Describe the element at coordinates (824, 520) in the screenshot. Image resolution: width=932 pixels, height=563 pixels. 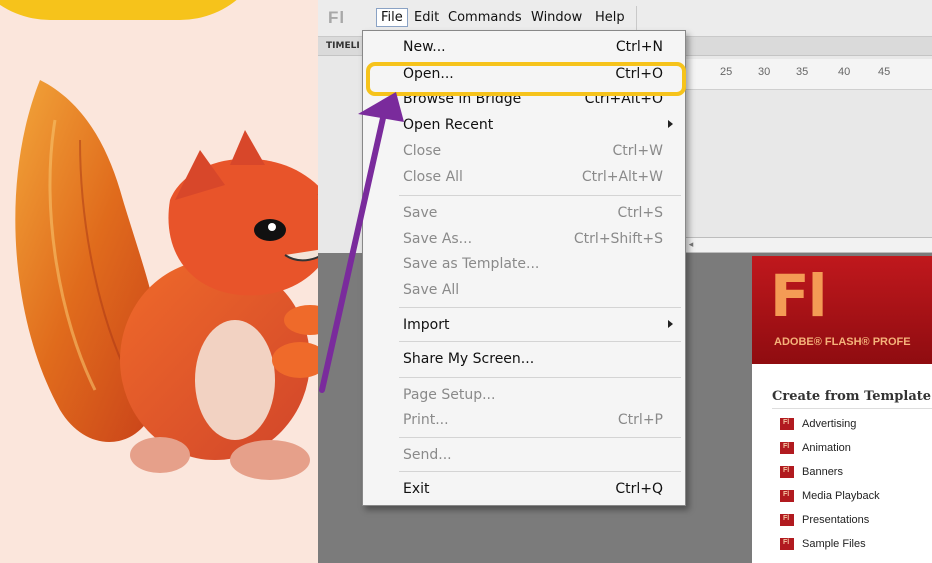
I see `template-link: Presentations` at that location.